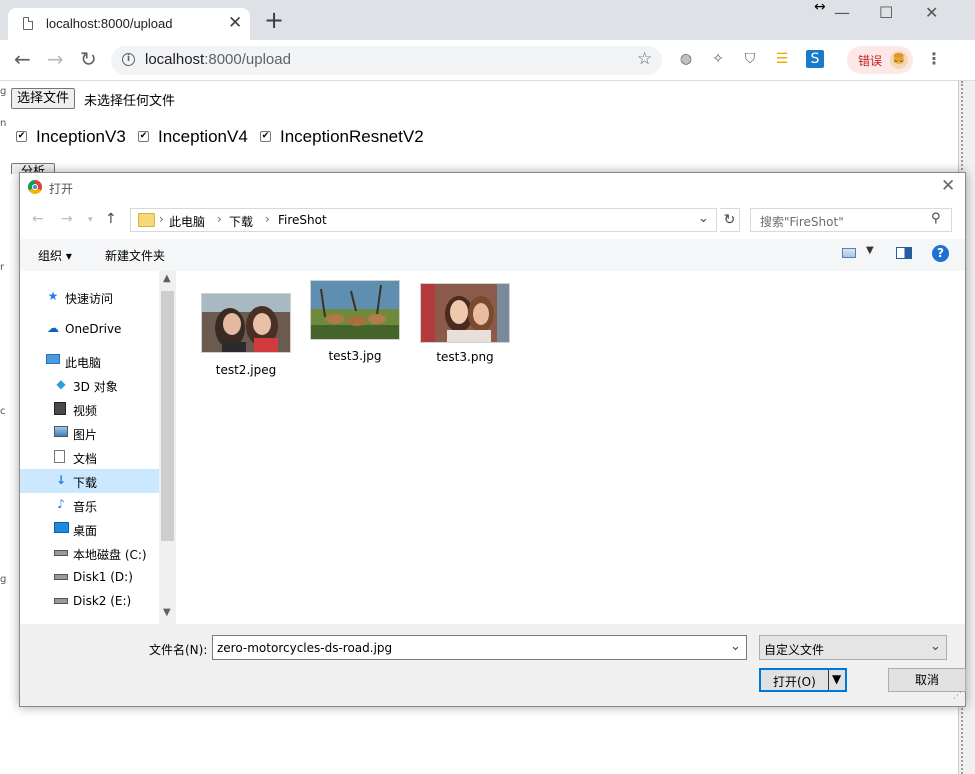 This screenshot has width=975, height=774. What do you see at coordinates (936, 218) in the screenshot?
I see `search-icon: ⚲` at bounding box center [936, 218].